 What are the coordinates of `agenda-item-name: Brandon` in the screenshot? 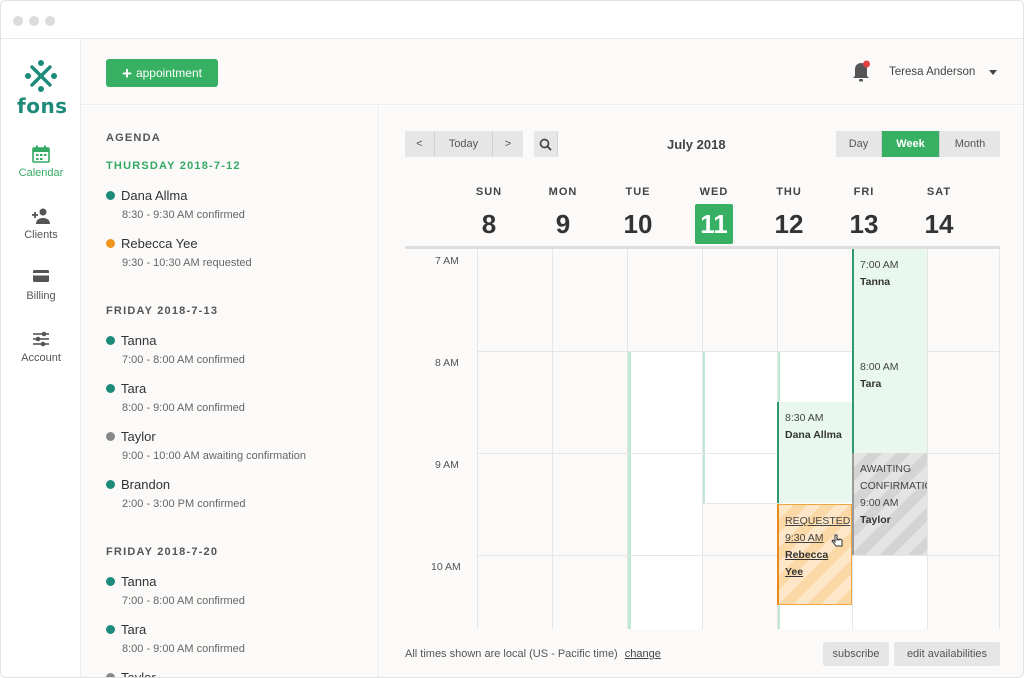 It's located at (146, 484).